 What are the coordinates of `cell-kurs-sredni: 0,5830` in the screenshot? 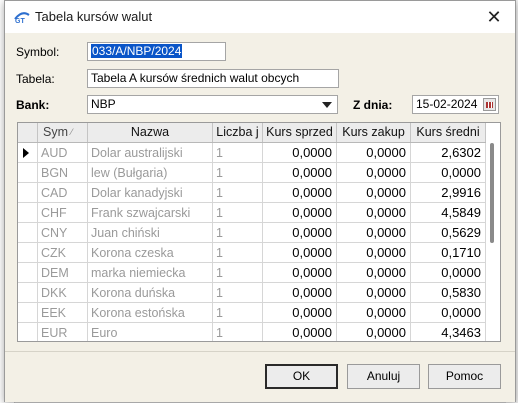 It's located at (448, 293).